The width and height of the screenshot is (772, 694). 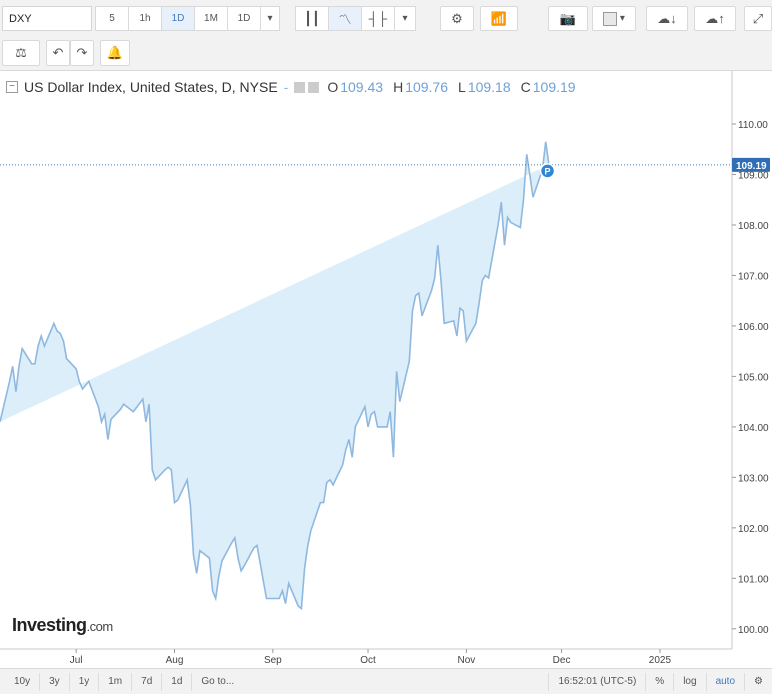 What do you see at coordinates (753, 579) in the screenshot?
I see `y-tick-label: 101.00` at bounding box center [753, 579].